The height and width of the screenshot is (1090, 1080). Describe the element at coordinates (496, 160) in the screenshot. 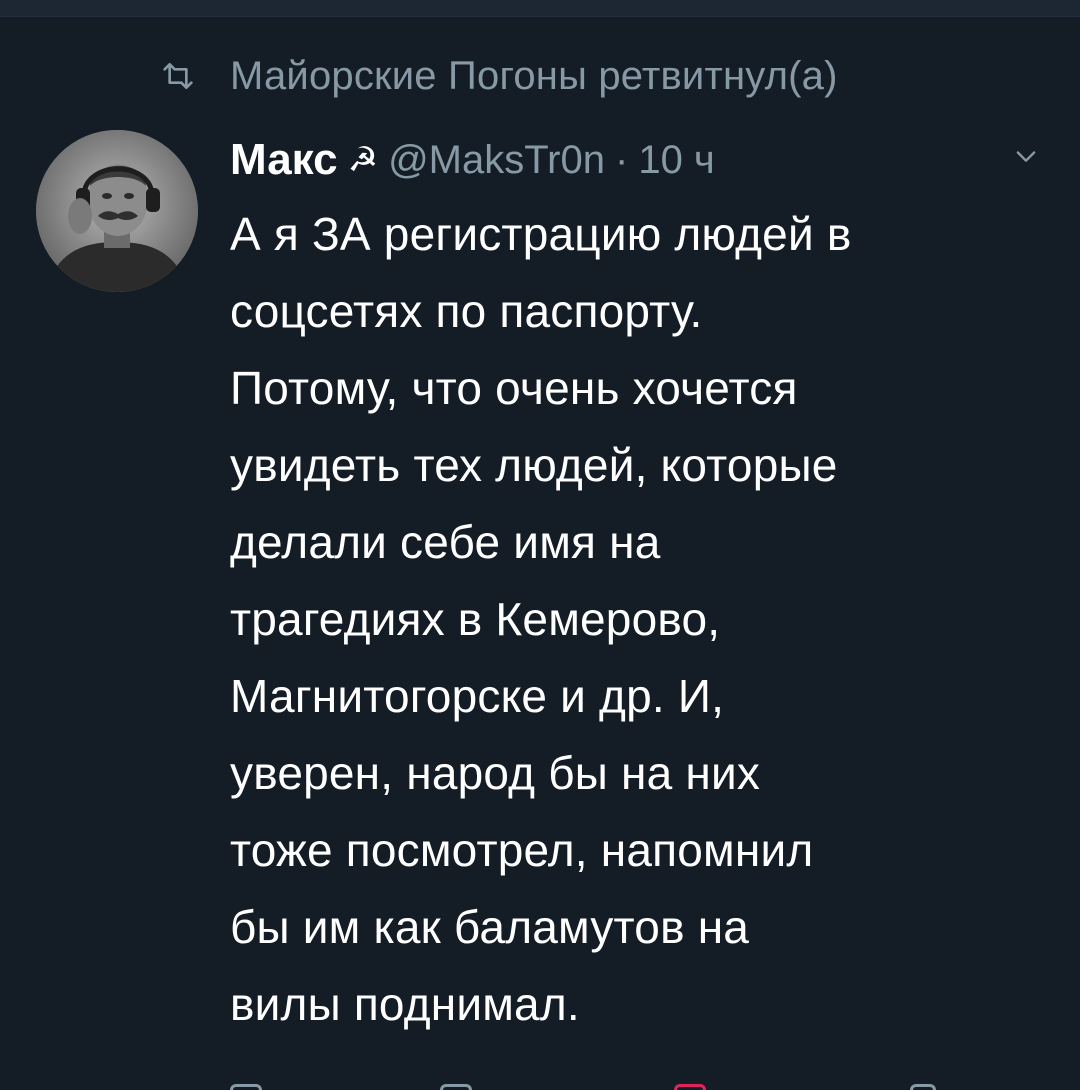

I see `author-handle: @MaksTr0n` at that location.